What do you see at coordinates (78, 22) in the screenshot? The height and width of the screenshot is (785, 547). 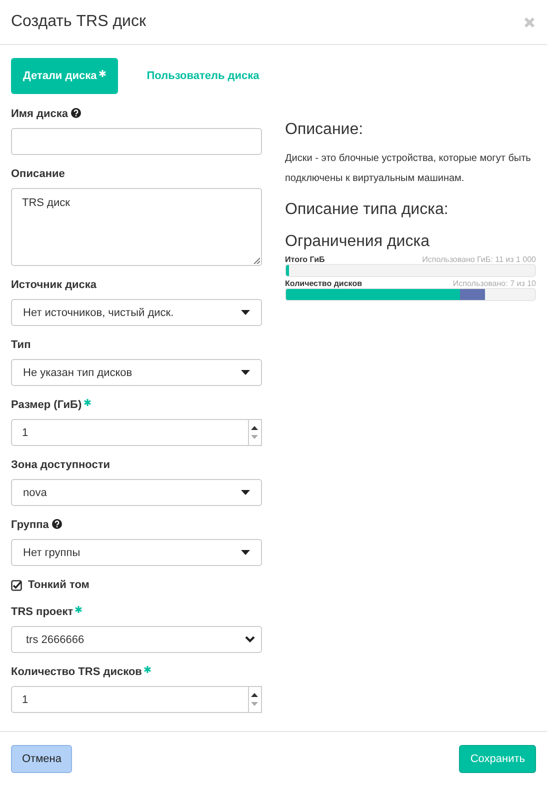 I see `dialog-title: Создать TRS диск` at bounding box center [78, 22].